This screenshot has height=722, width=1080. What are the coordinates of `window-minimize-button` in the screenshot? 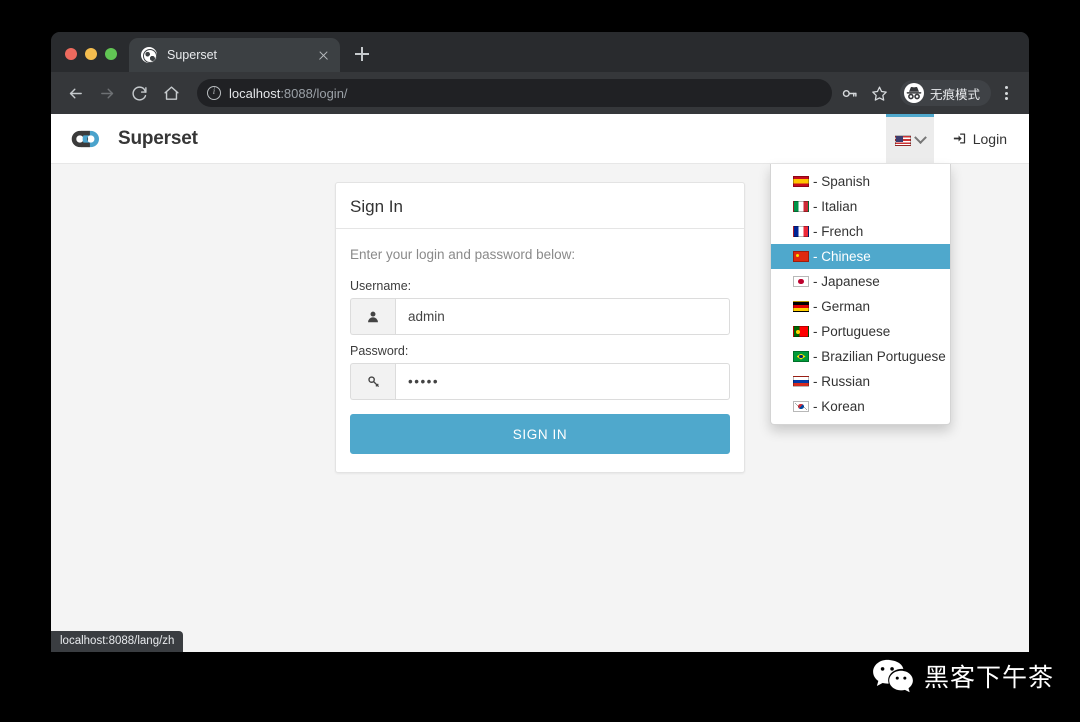 It's located at (91, 54).